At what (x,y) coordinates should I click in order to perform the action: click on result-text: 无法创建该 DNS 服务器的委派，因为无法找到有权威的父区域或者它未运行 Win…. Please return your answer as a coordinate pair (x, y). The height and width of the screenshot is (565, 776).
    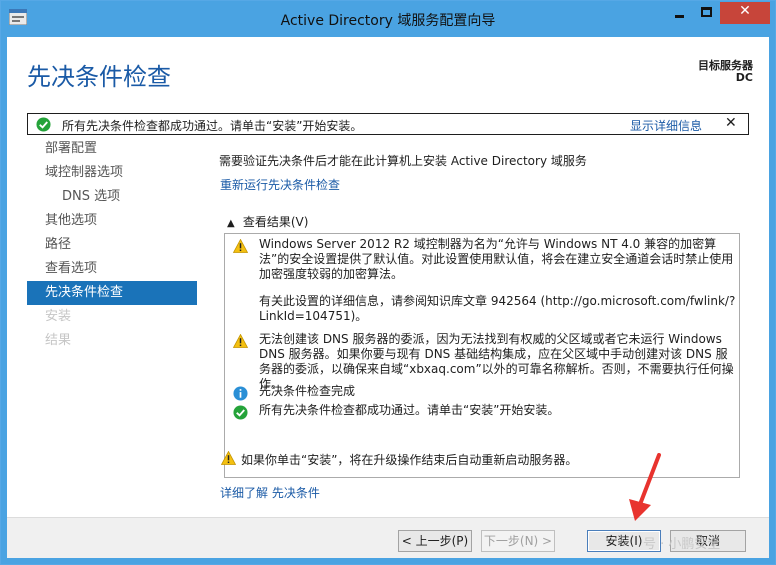
    Looking at the image, I should click on (496, 361).